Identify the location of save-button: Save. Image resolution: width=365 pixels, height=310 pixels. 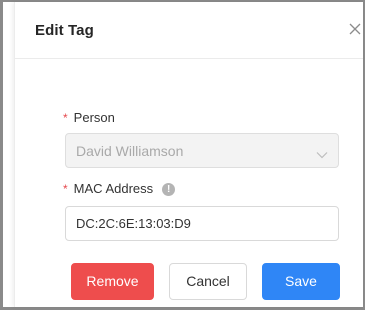
(301, 281).